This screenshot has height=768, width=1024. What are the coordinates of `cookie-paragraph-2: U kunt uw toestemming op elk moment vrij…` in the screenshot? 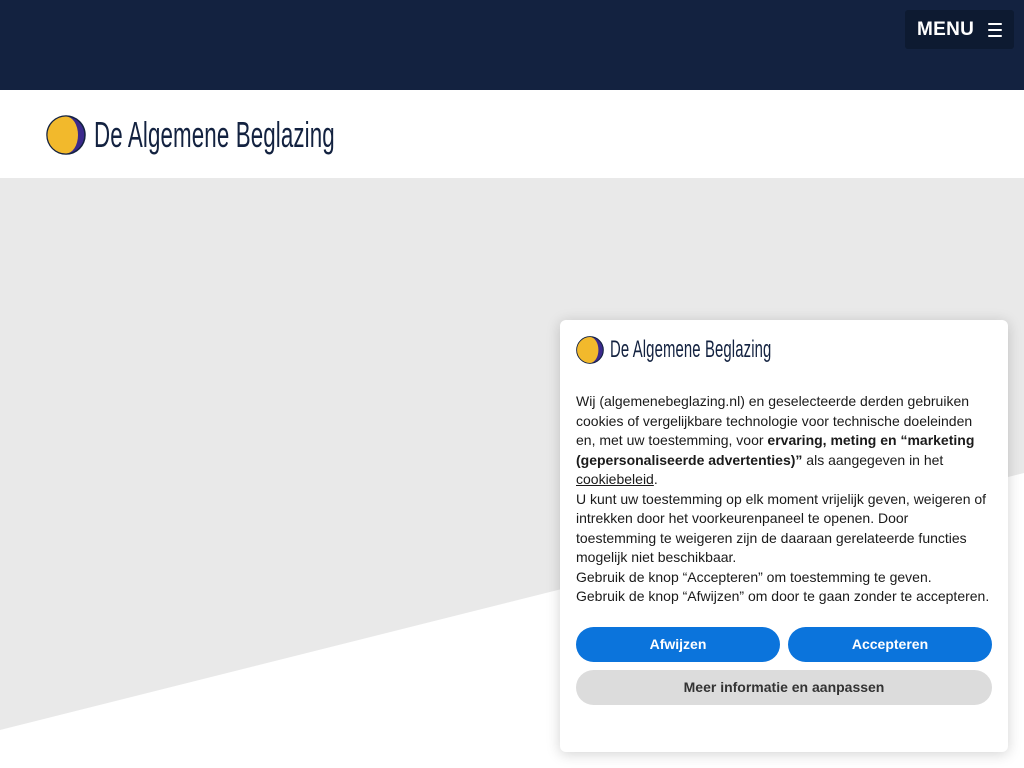 It's located at (781, 528).